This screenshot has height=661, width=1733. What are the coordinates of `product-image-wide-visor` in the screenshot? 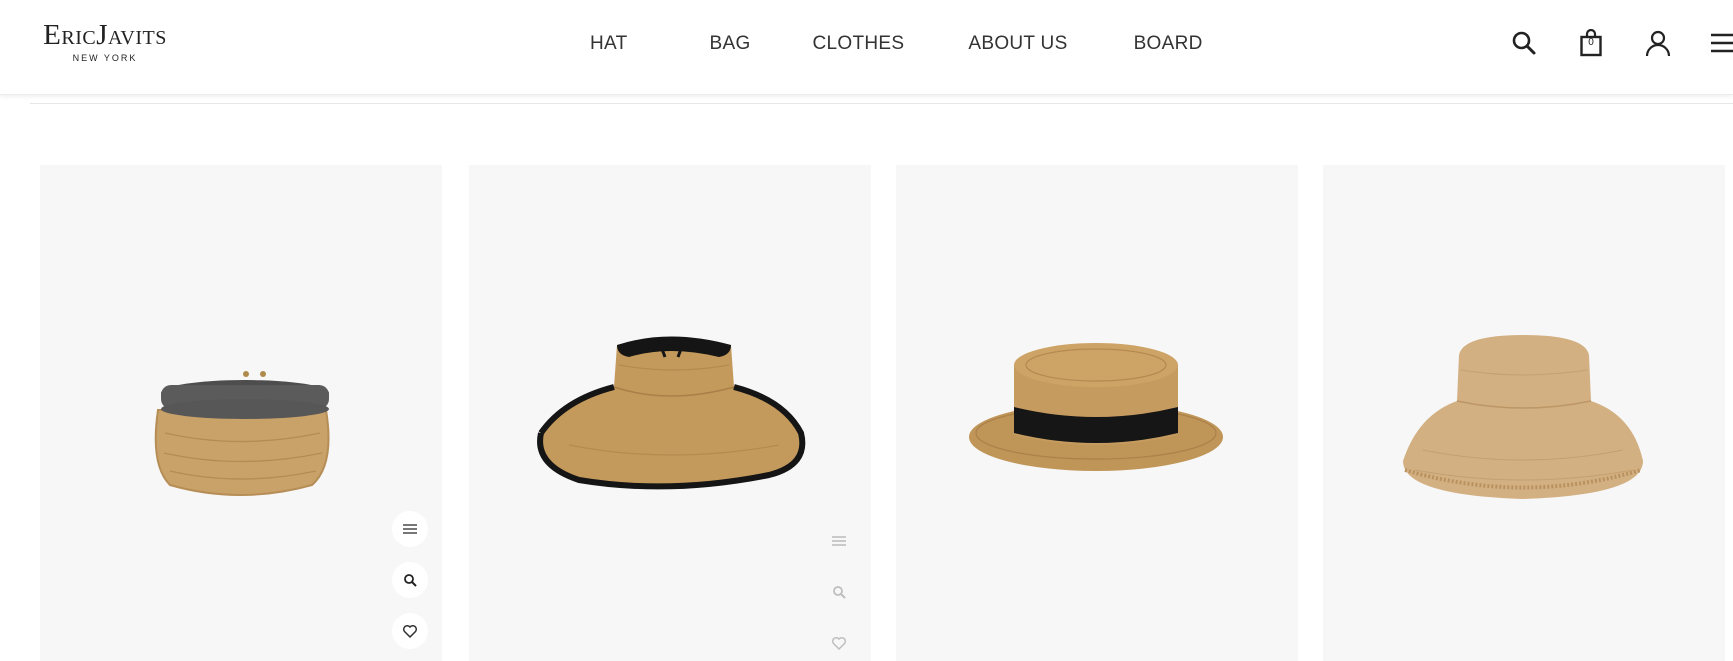 It's located at (671, 413).